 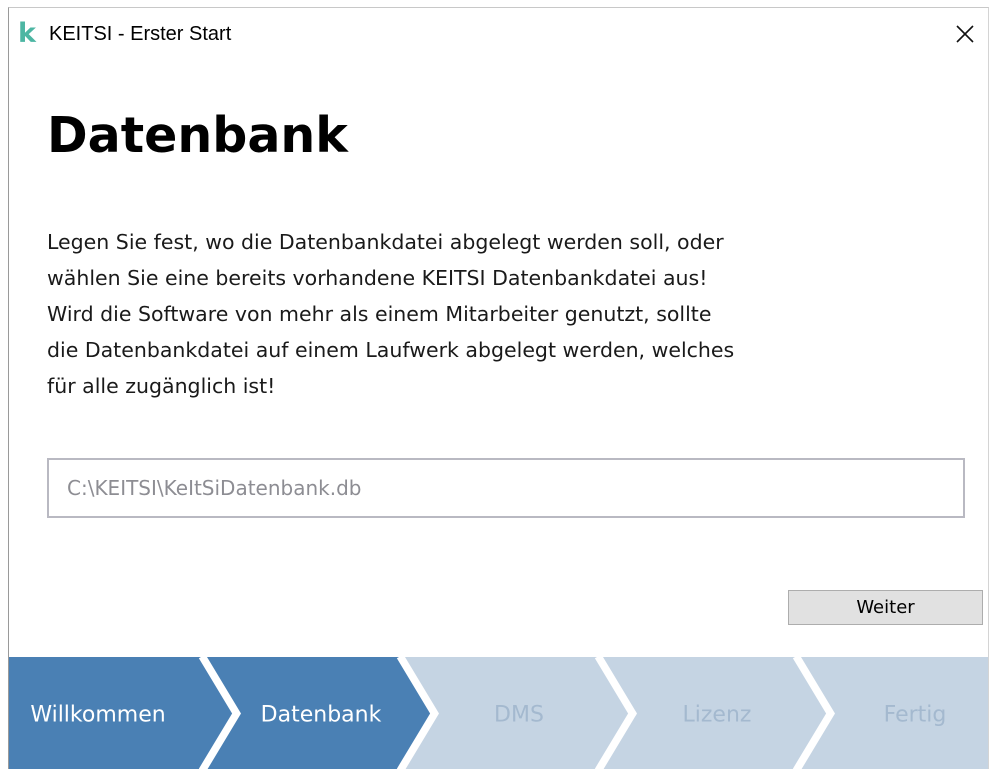 I want to click on next-button: Weiter, so click(x=885, y=607).